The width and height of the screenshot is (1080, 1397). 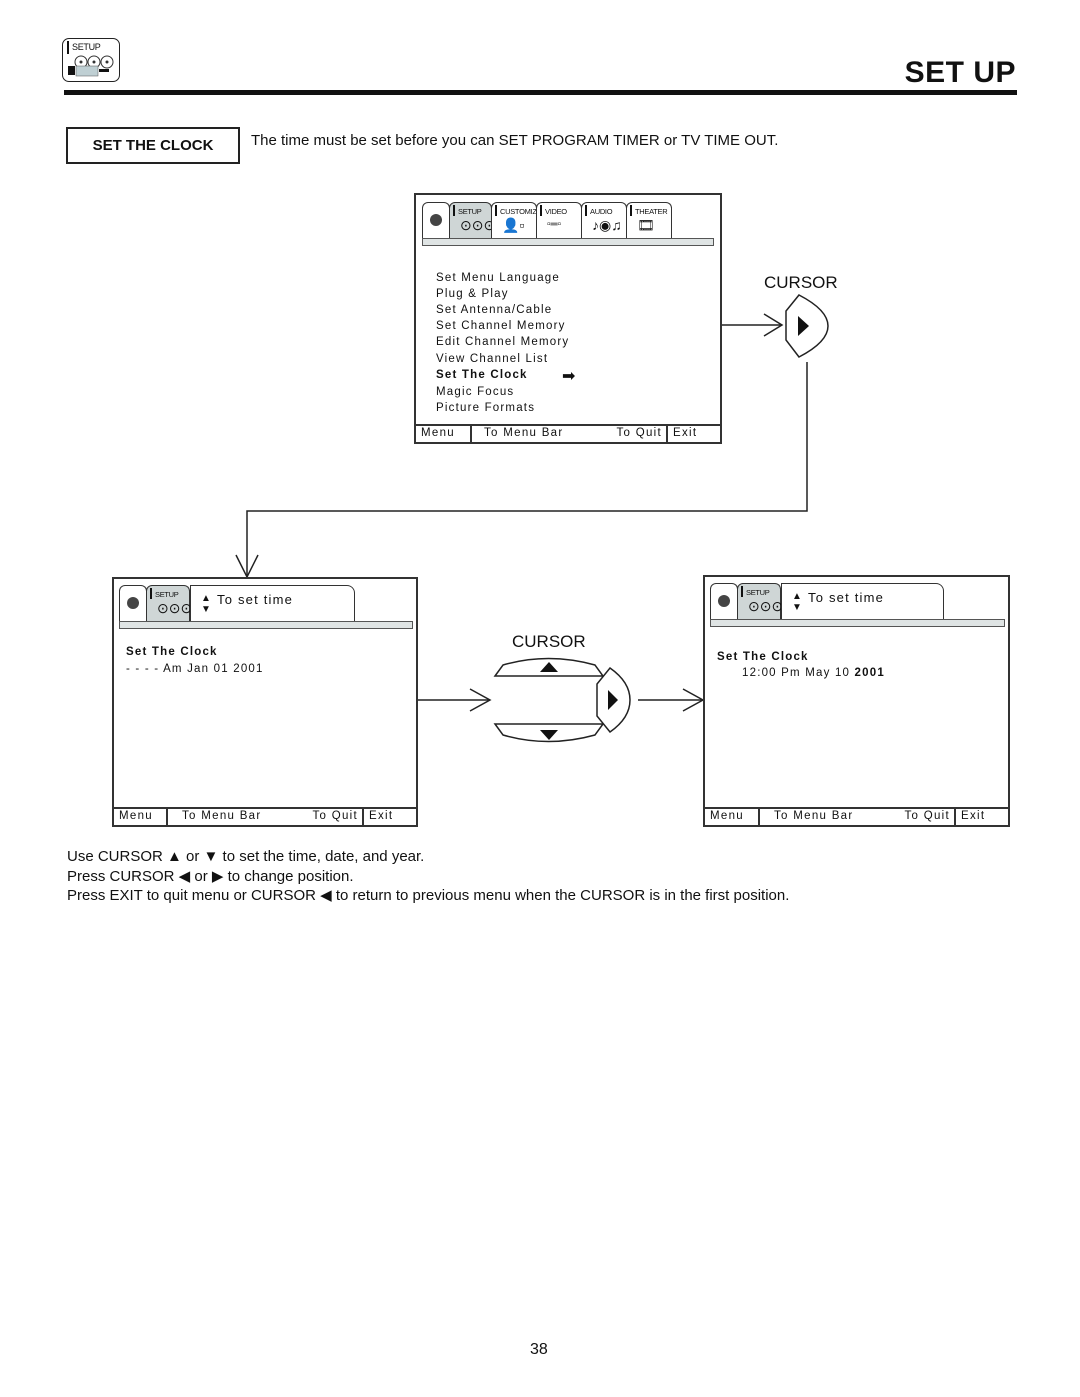 What do you see at coordinates (798, 673) in the screenshot?
I see `clock-value-time-date: 12:00 Pm May 10` at bounding box center [798, 673].